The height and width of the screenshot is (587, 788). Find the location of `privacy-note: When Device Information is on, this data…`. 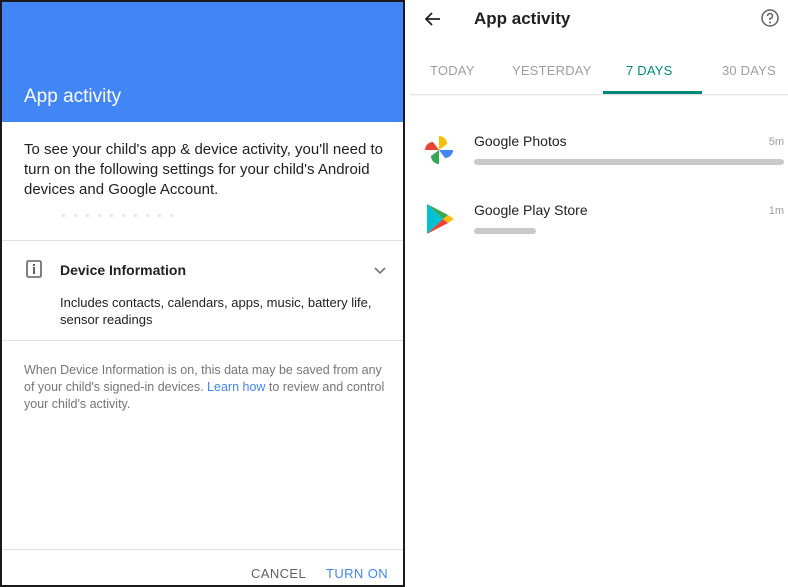

privacy-note: When Device Information is on, this data… is located at coordinates (207, 387).